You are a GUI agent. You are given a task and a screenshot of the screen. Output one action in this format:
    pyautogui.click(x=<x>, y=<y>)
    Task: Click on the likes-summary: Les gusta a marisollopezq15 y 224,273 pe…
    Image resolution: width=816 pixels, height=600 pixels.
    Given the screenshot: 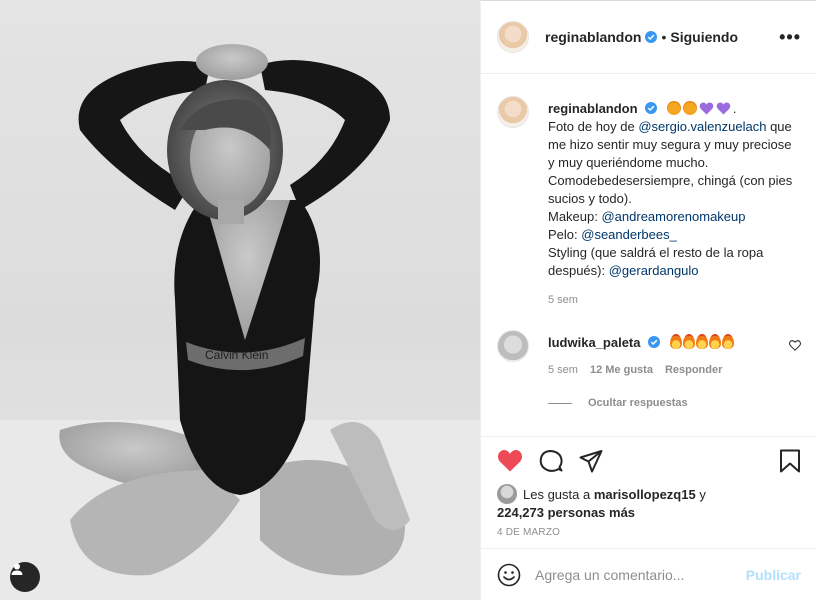 What is the action you would take?
    pyautogui.click(x=647, y=503)
    